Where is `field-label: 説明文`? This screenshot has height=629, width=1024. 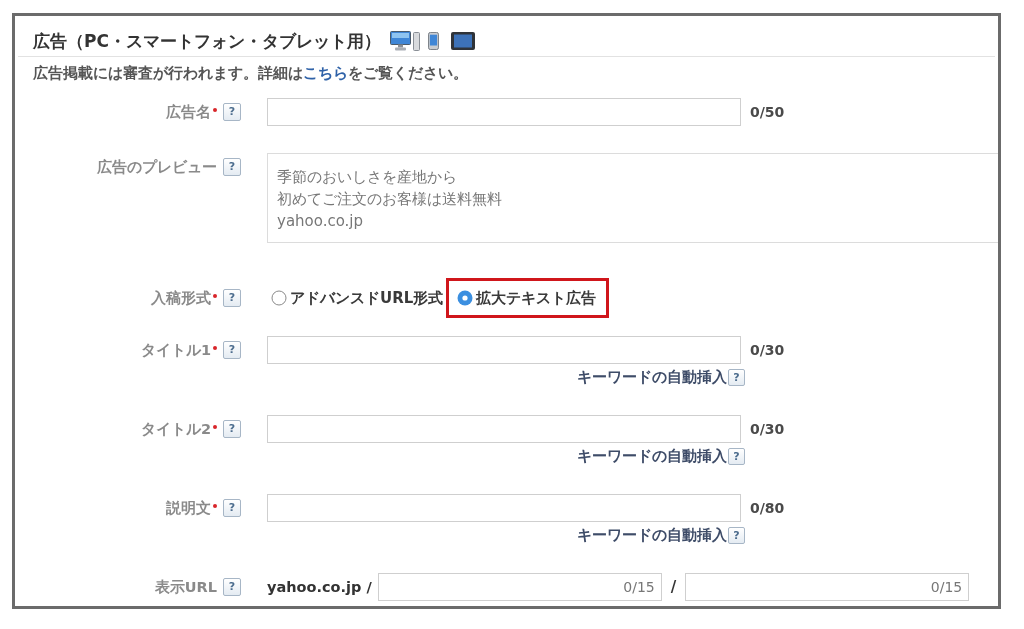 field-label: 説明文 is located at coordinates (188, 508).